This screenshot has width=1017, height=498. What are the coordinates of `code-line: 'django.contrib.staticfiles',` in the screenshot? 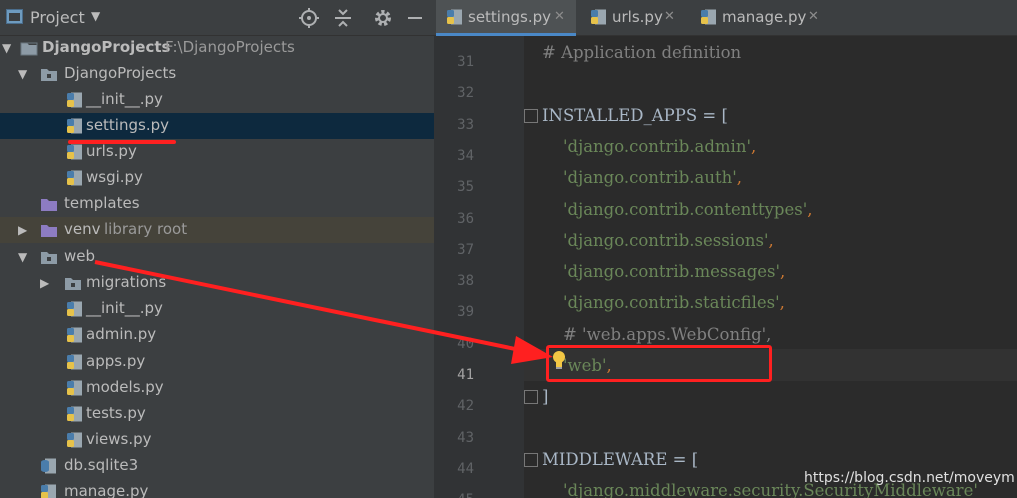 It's located at (663, 302).